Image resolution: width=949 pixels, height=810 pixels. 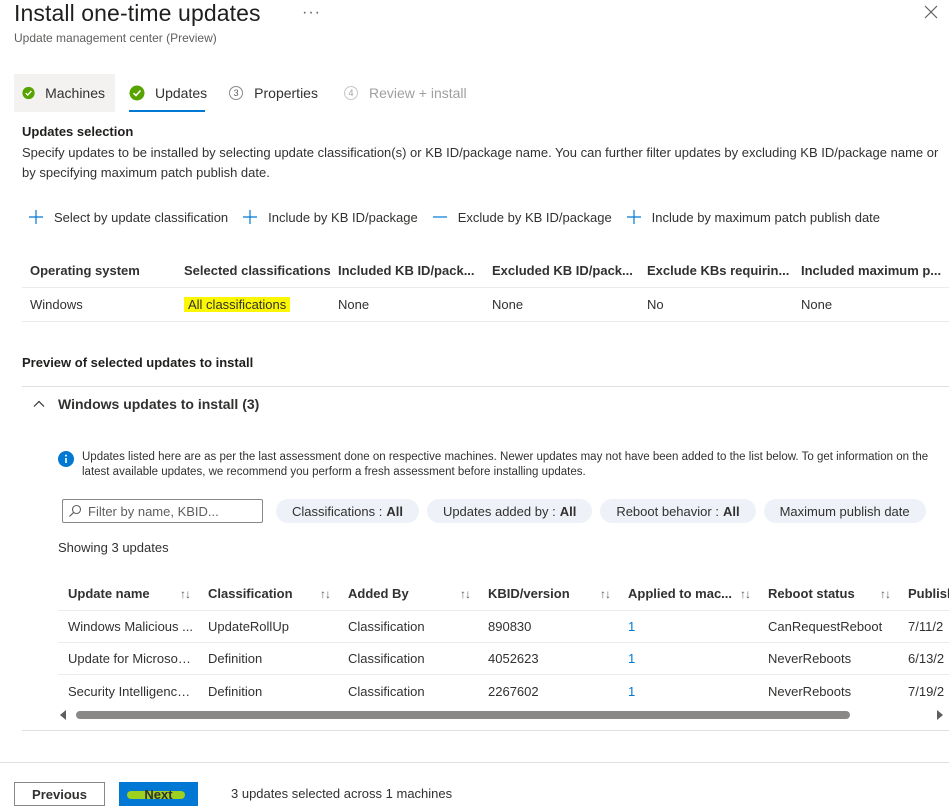 What do you see at coordinates (145, 404) in the screenshot?
I see `windows-updates-accordion: Windows updates to install (3)` at bounding box center [145, 404].